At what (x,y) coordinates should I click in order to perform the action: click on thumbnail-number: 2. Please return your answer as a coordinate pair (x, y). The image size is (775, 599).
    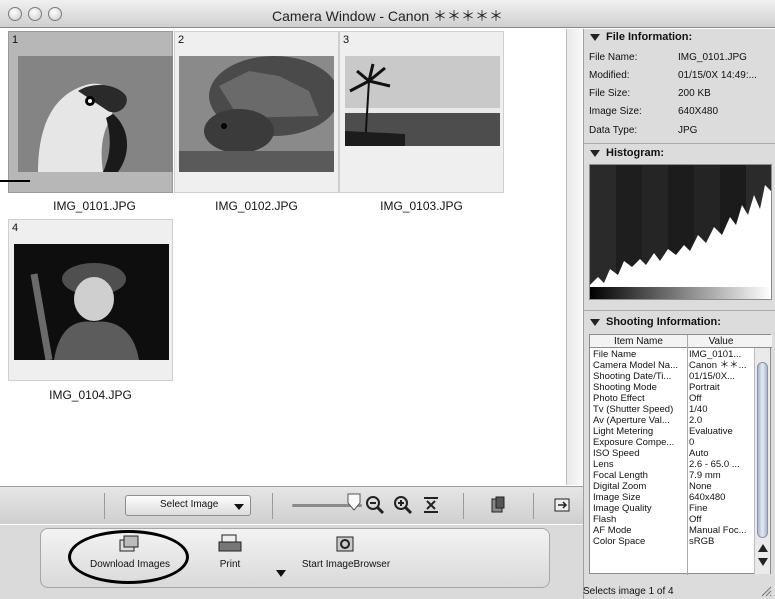
    Looking at the image, I should click on (181, 40).